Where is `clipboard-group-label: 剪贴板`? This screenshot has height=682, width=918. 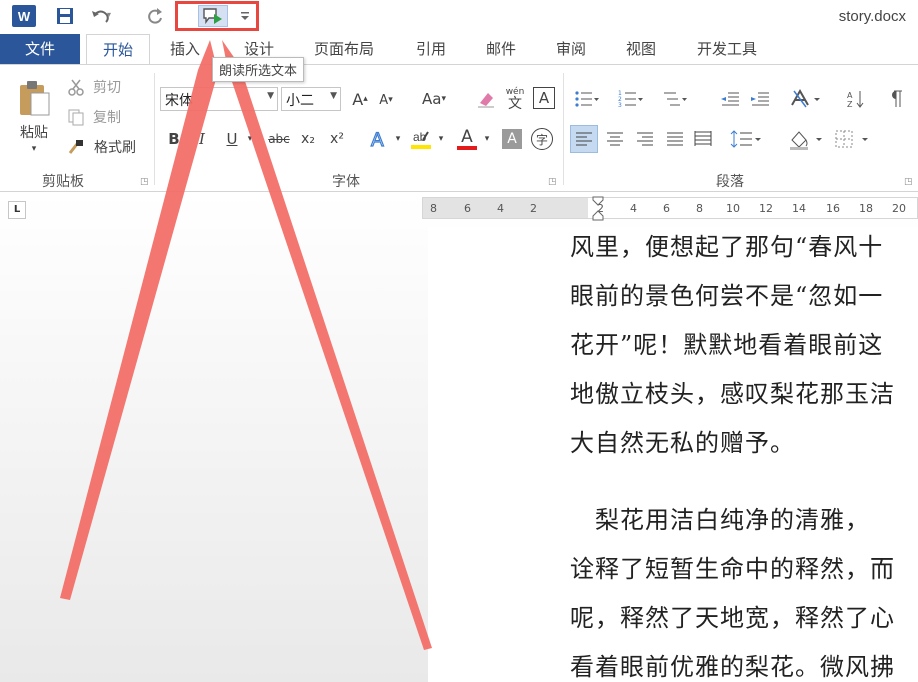
clipboard-group-label: 剪贴板 is located at coordinates (63, 182).